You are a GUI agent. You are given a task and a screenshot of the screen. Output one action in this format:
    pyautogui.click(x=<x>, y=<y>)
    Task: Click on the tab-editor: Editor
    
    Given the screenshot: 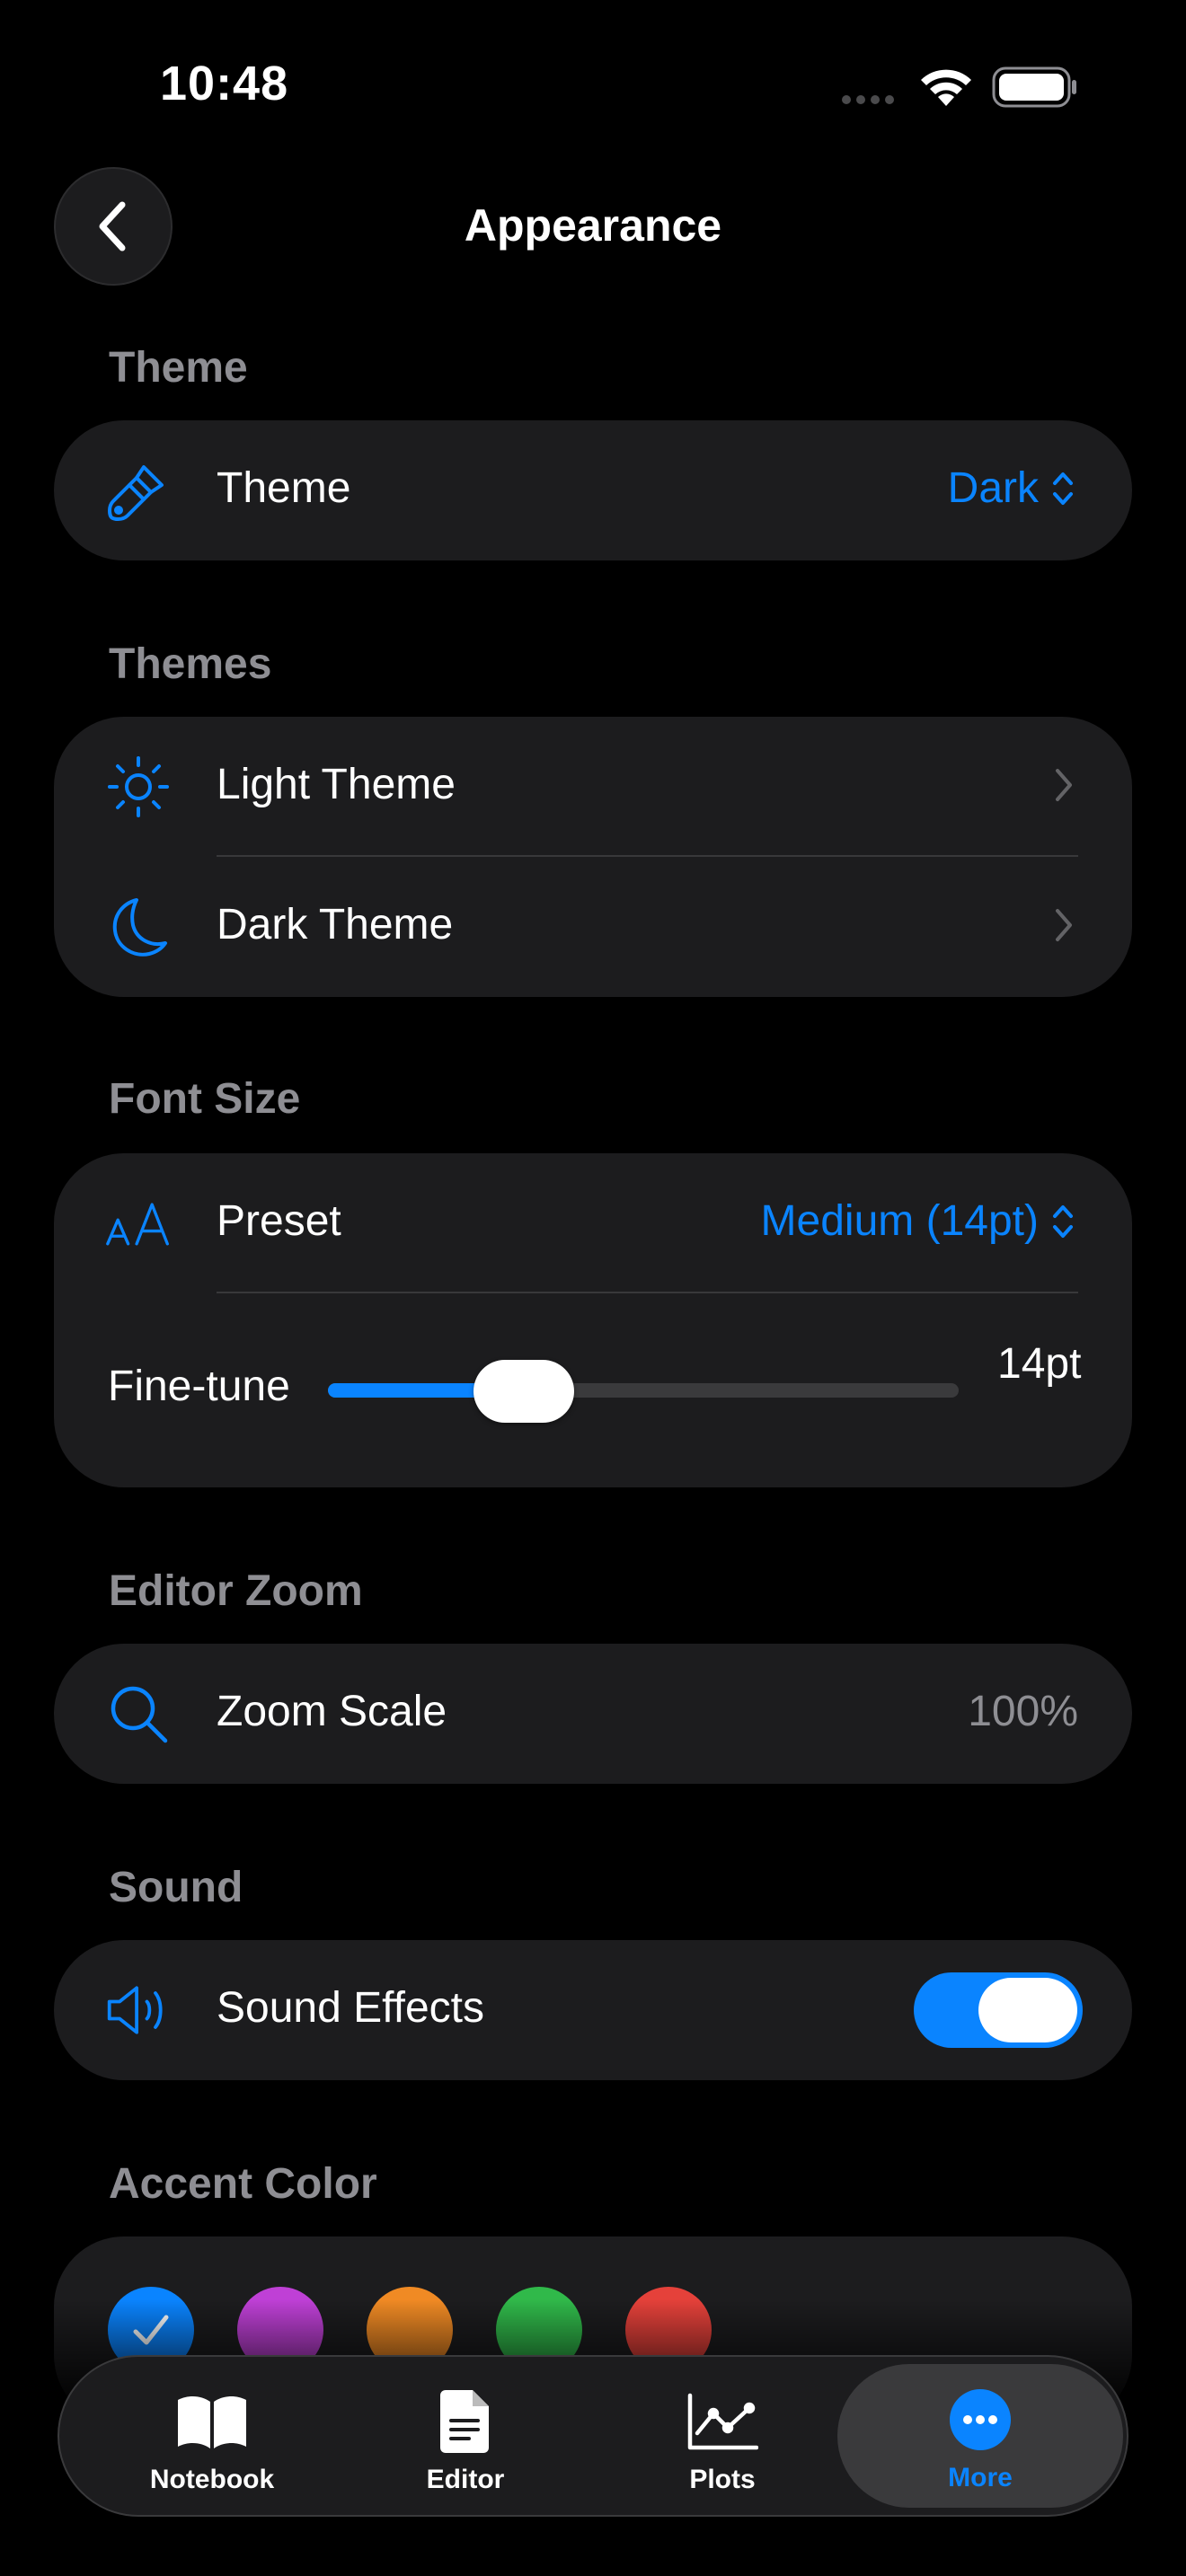 What is the action you would take?
    pyautogui.click(x=465, y=2436)
    